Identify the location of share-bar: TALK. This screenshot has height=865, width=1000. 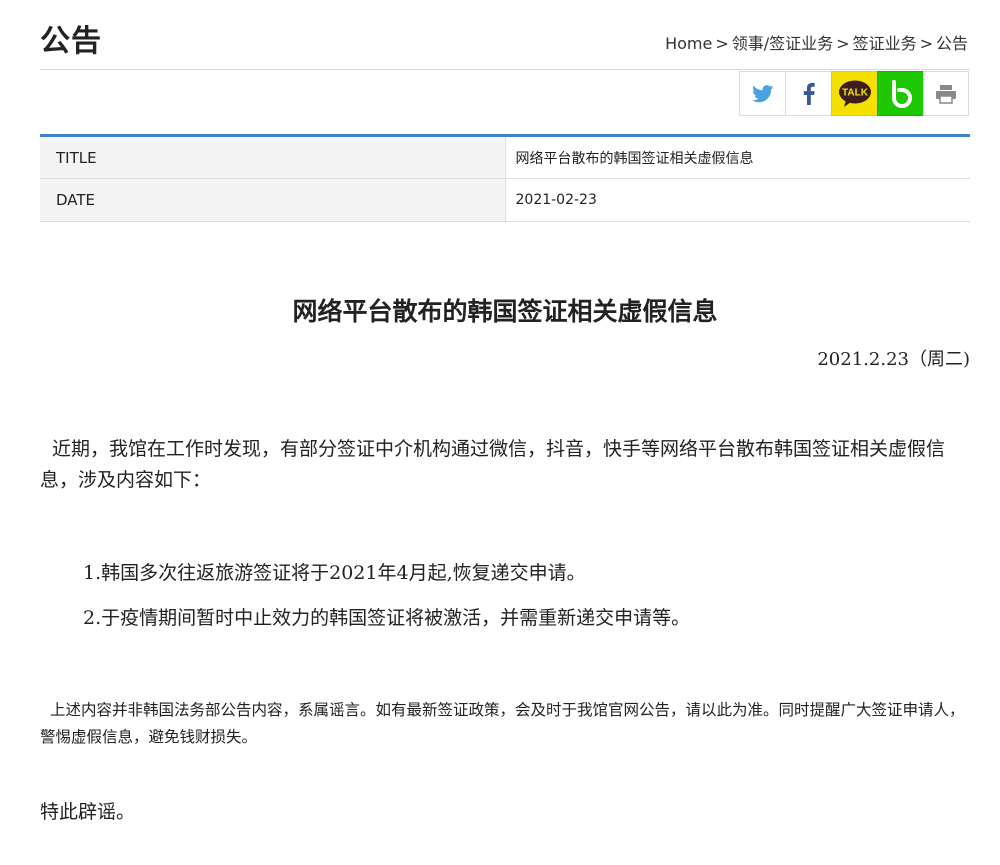
(854, 93).